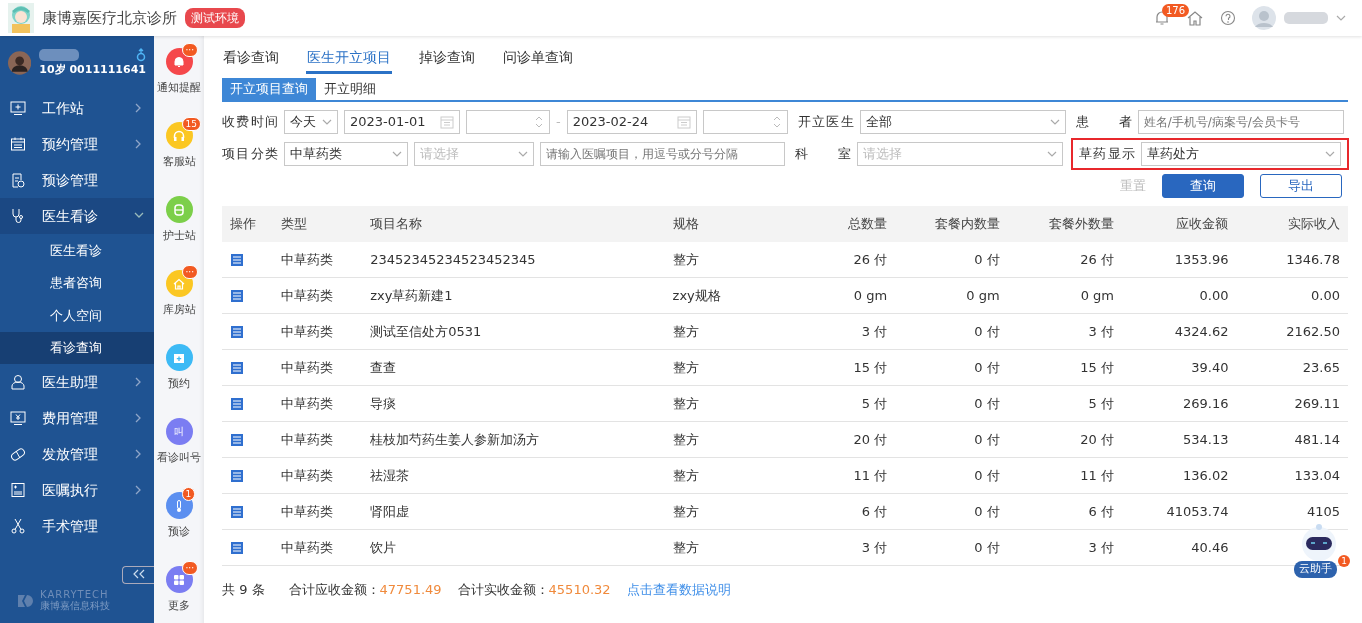  Describe the element at coordinates (823, 153) in the screenshot. I see `field-label: 科室` at that location.